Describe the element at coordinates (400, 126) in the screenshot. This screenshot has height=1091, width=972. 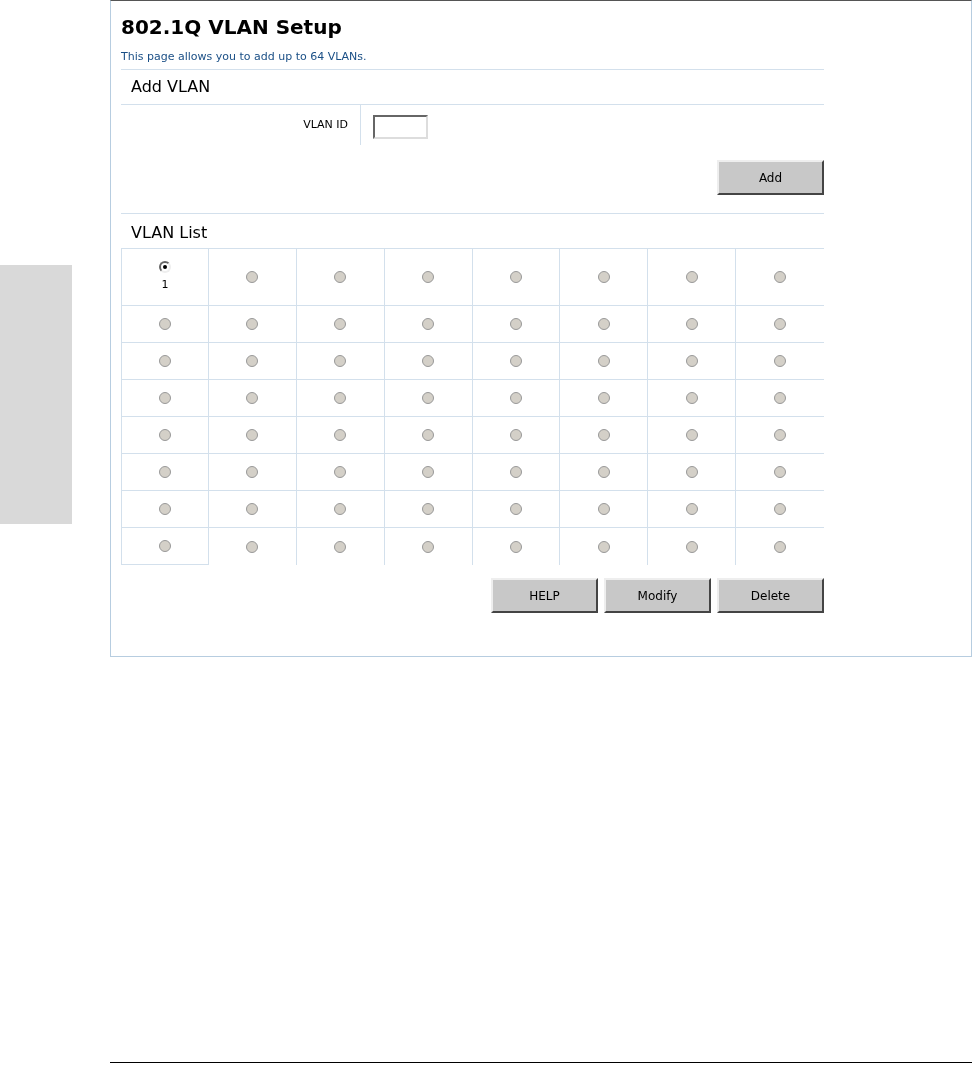
I see `vlan-id-field` at that location.